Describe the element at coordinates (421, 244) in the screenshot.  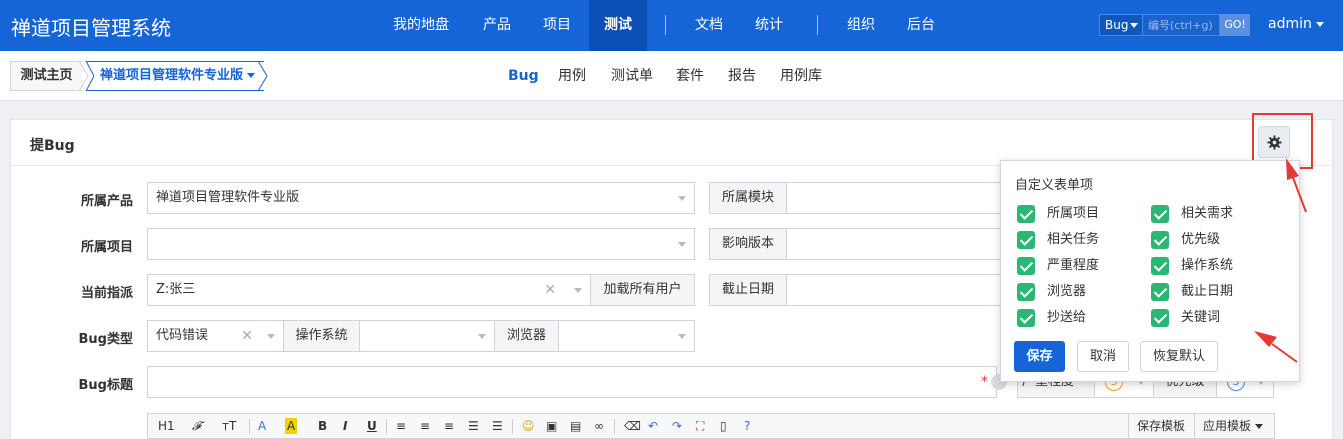
I see `project-select` at that location.